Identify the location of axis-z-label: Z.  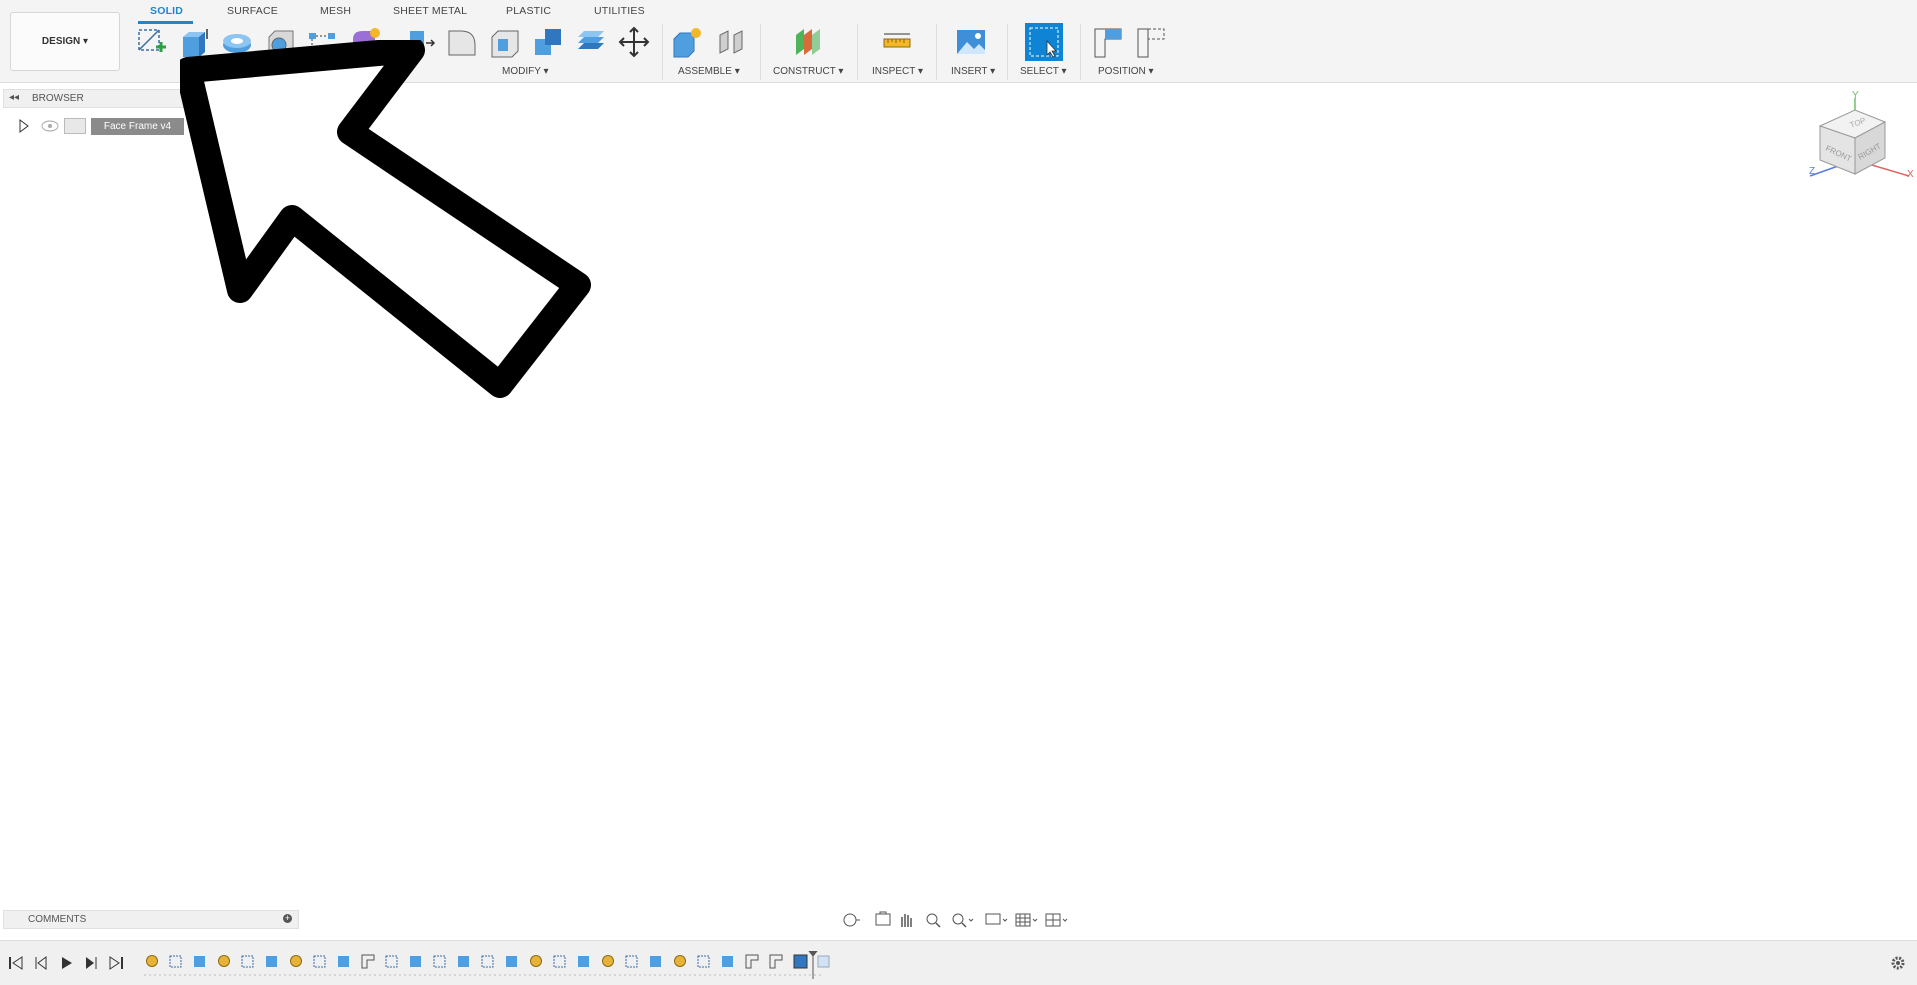
(1812, 171).